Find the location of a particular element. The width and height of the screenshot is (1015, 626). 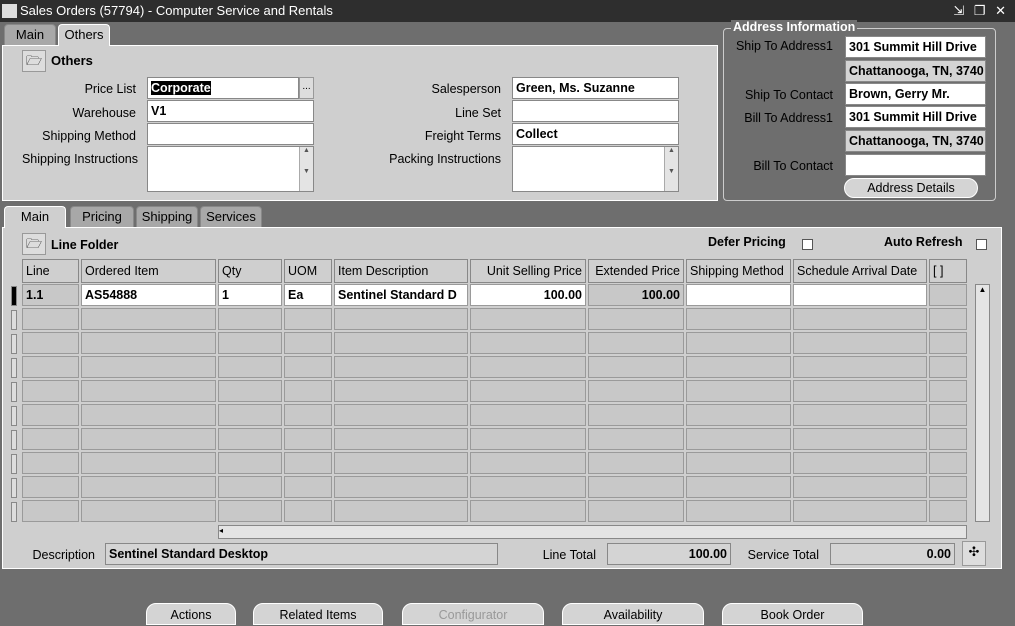

ship-to-address1-field: 301 Summit Hill Drive is located at coordinates (915, 47).